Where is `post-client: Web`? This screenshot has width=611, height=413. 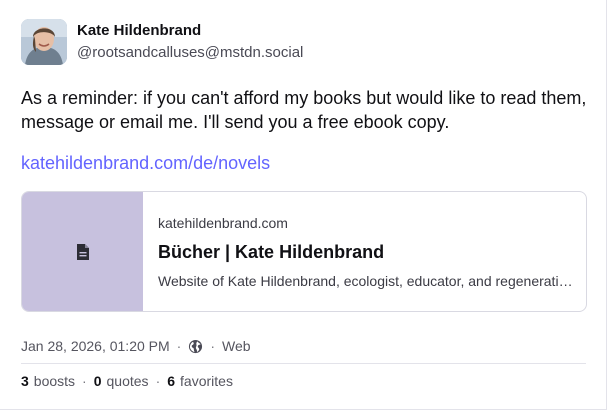 post-client: Web is located at coordinates (236, 346).